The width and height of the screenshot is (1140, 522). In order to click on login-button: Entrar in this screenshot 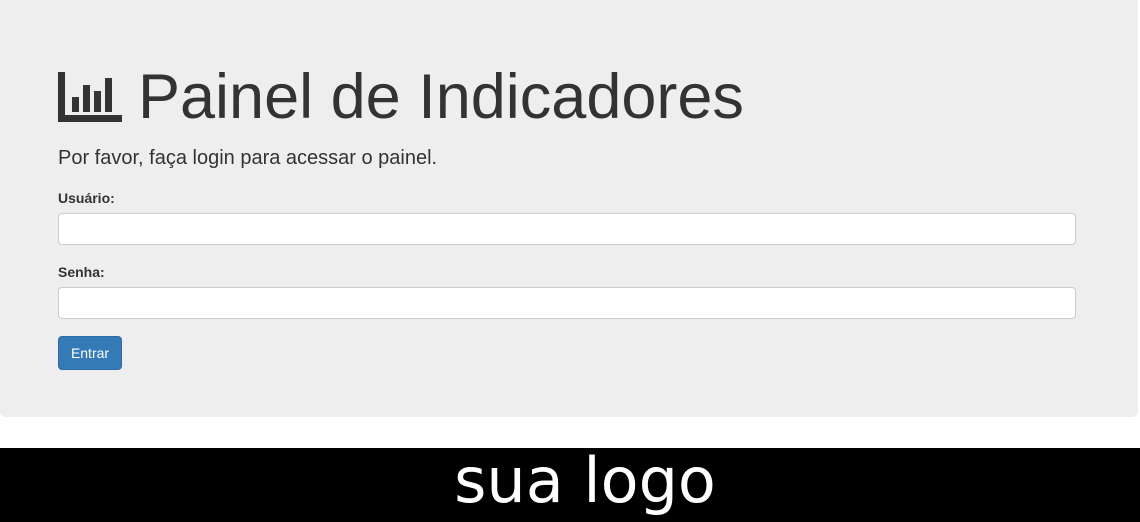, I will do `click(90, 353)`.